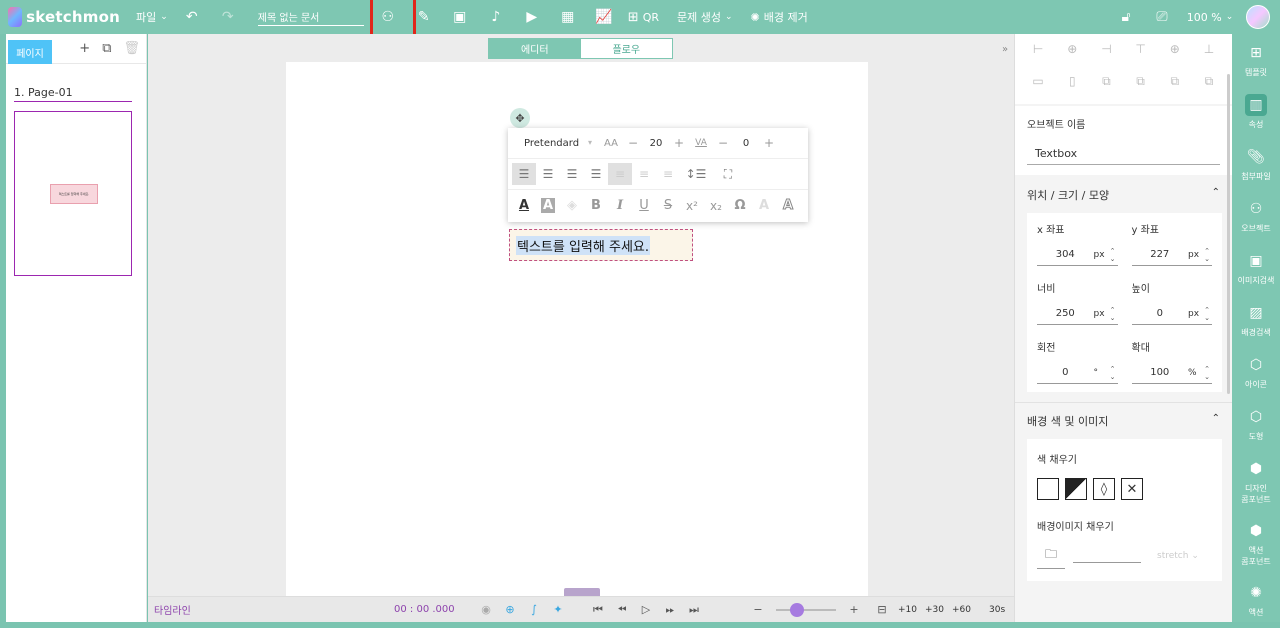 This screenshot has width=1280, height=628. I want to click on tab-editor: 에디터, so click(535, 48).